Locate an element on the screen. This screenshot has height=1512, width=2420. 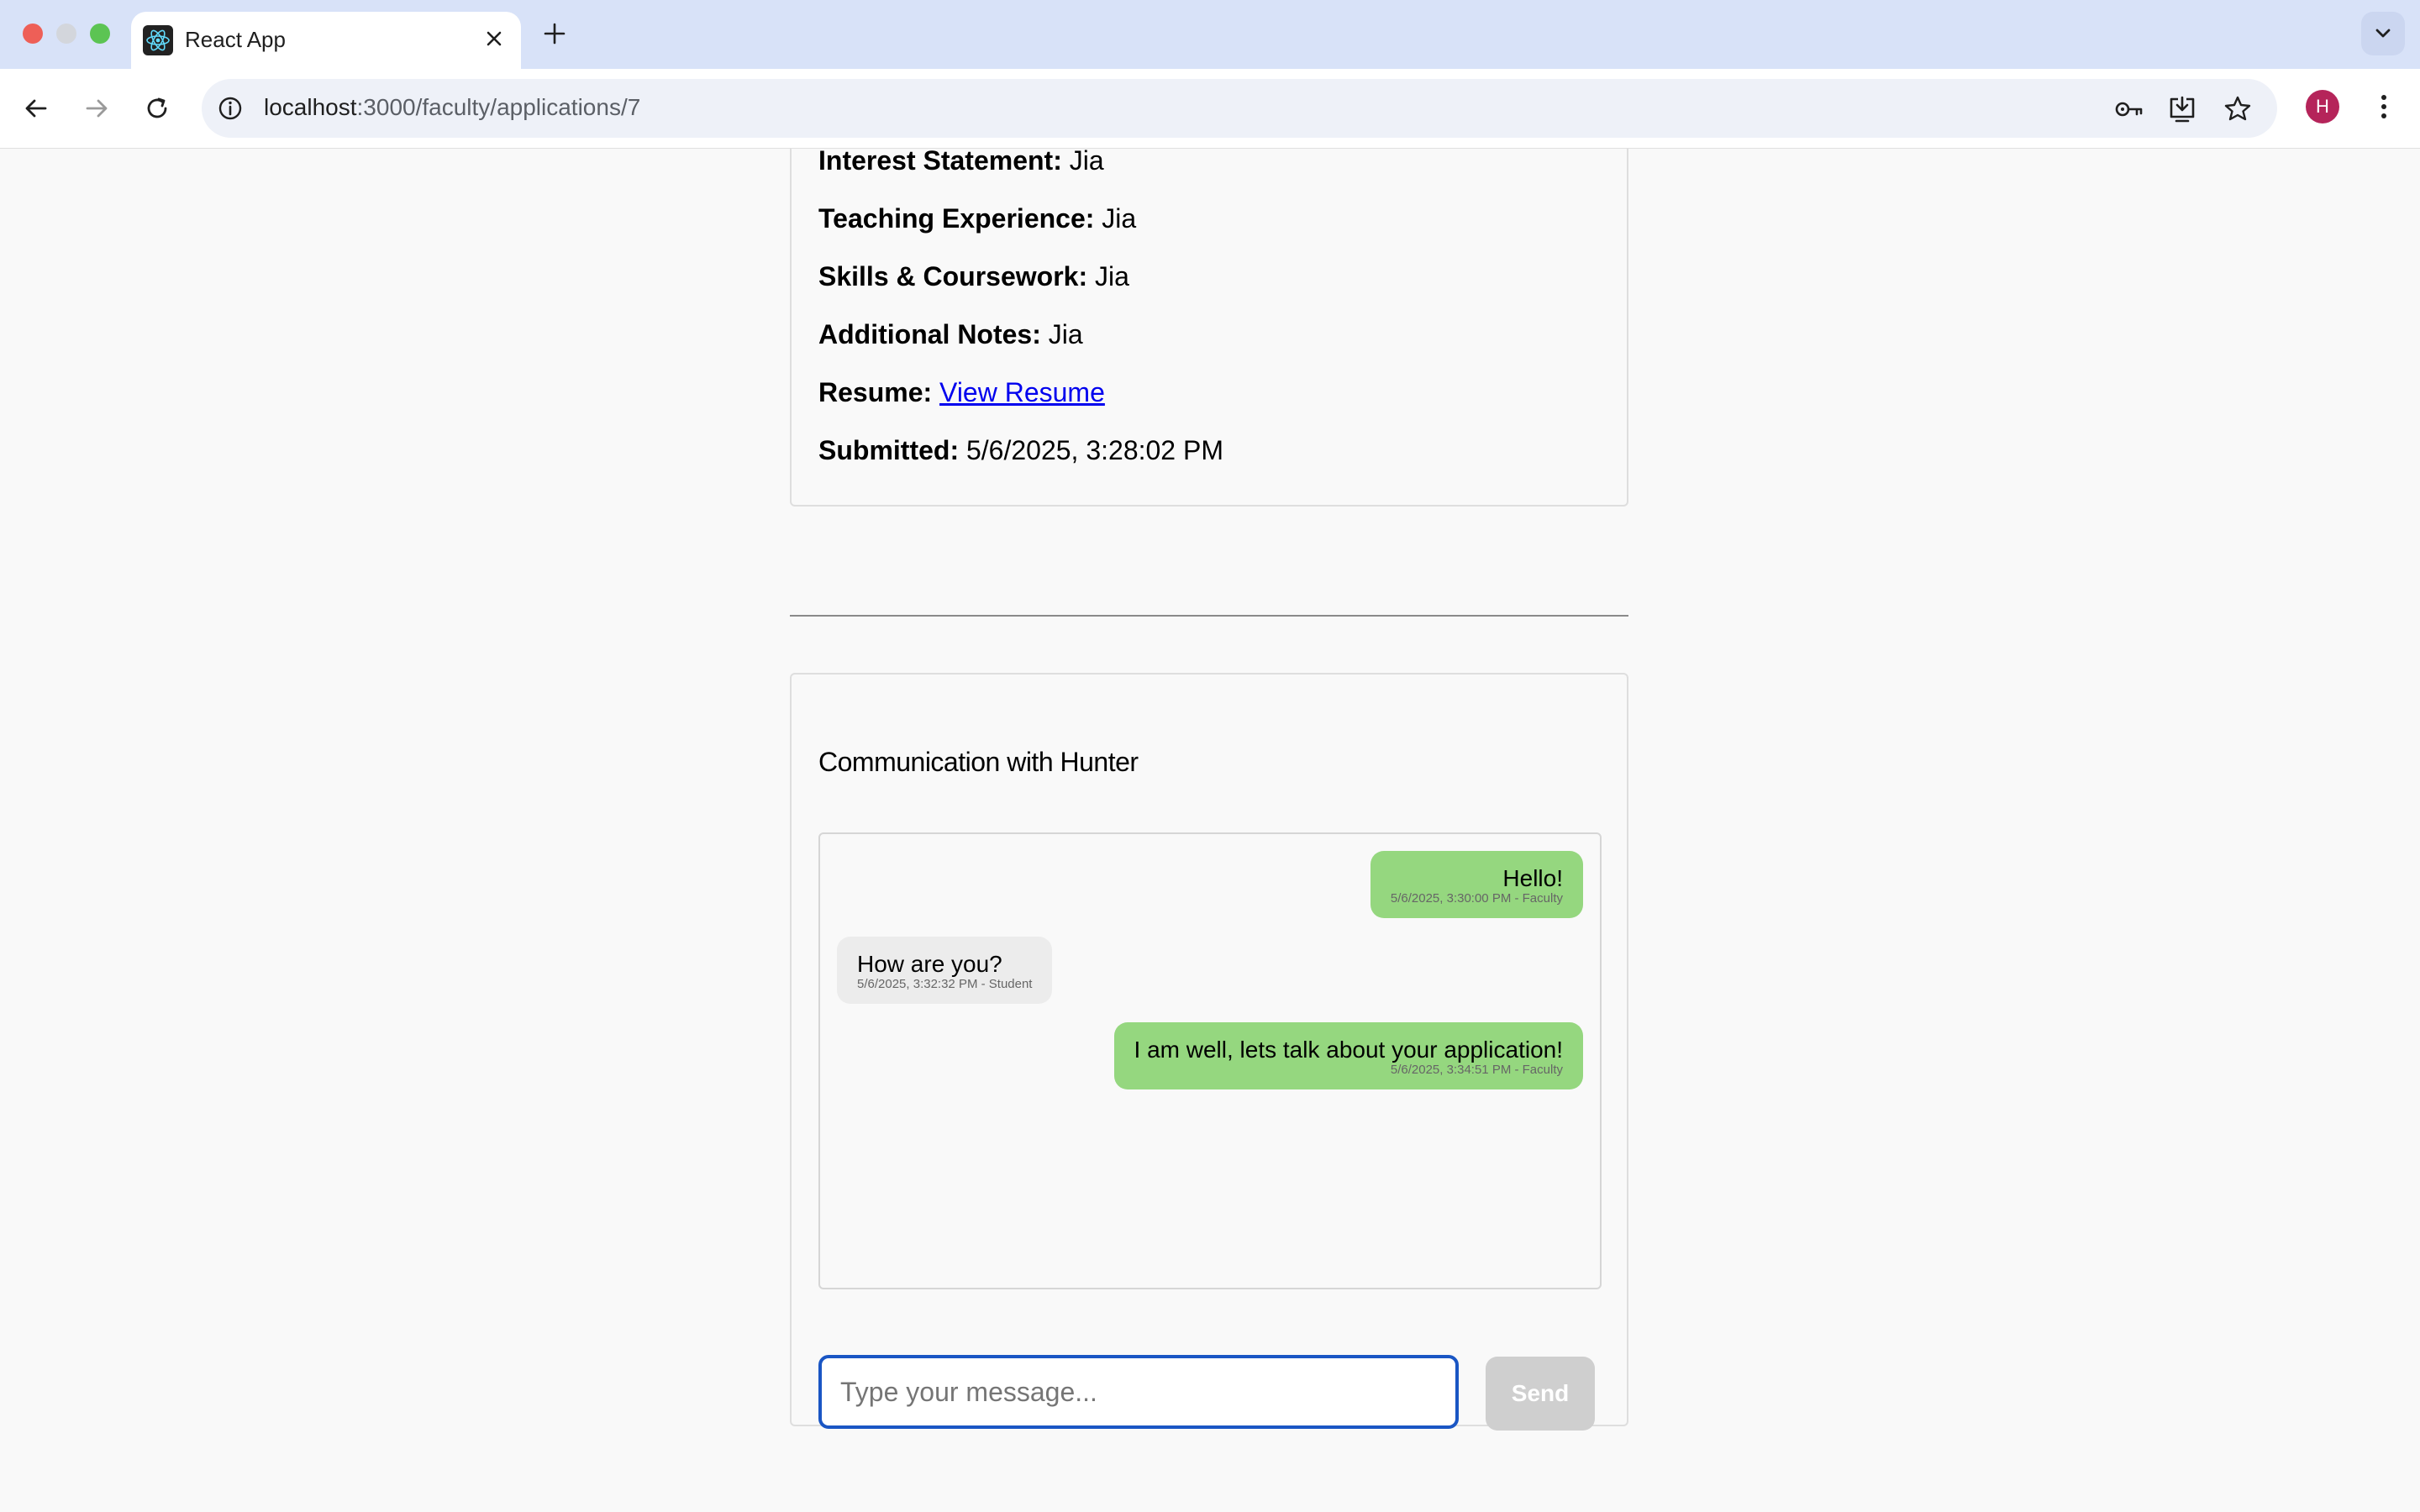
interest-statement-row: Interest Statement: Jia is located at coordinates (961, 162).